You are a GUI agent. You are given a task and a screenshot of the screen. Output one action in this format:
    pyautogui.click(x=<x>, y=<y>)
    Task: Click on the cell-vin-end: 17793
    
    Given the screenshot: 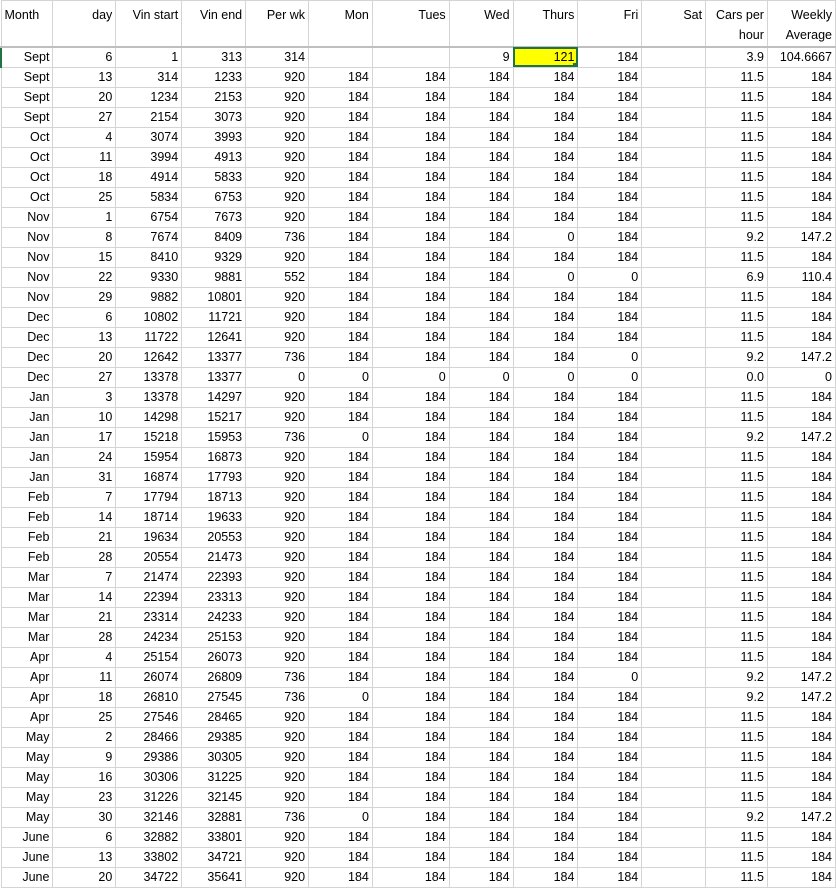 What is the action you would take?
    pyautogui.click(x=214, y=477)
    